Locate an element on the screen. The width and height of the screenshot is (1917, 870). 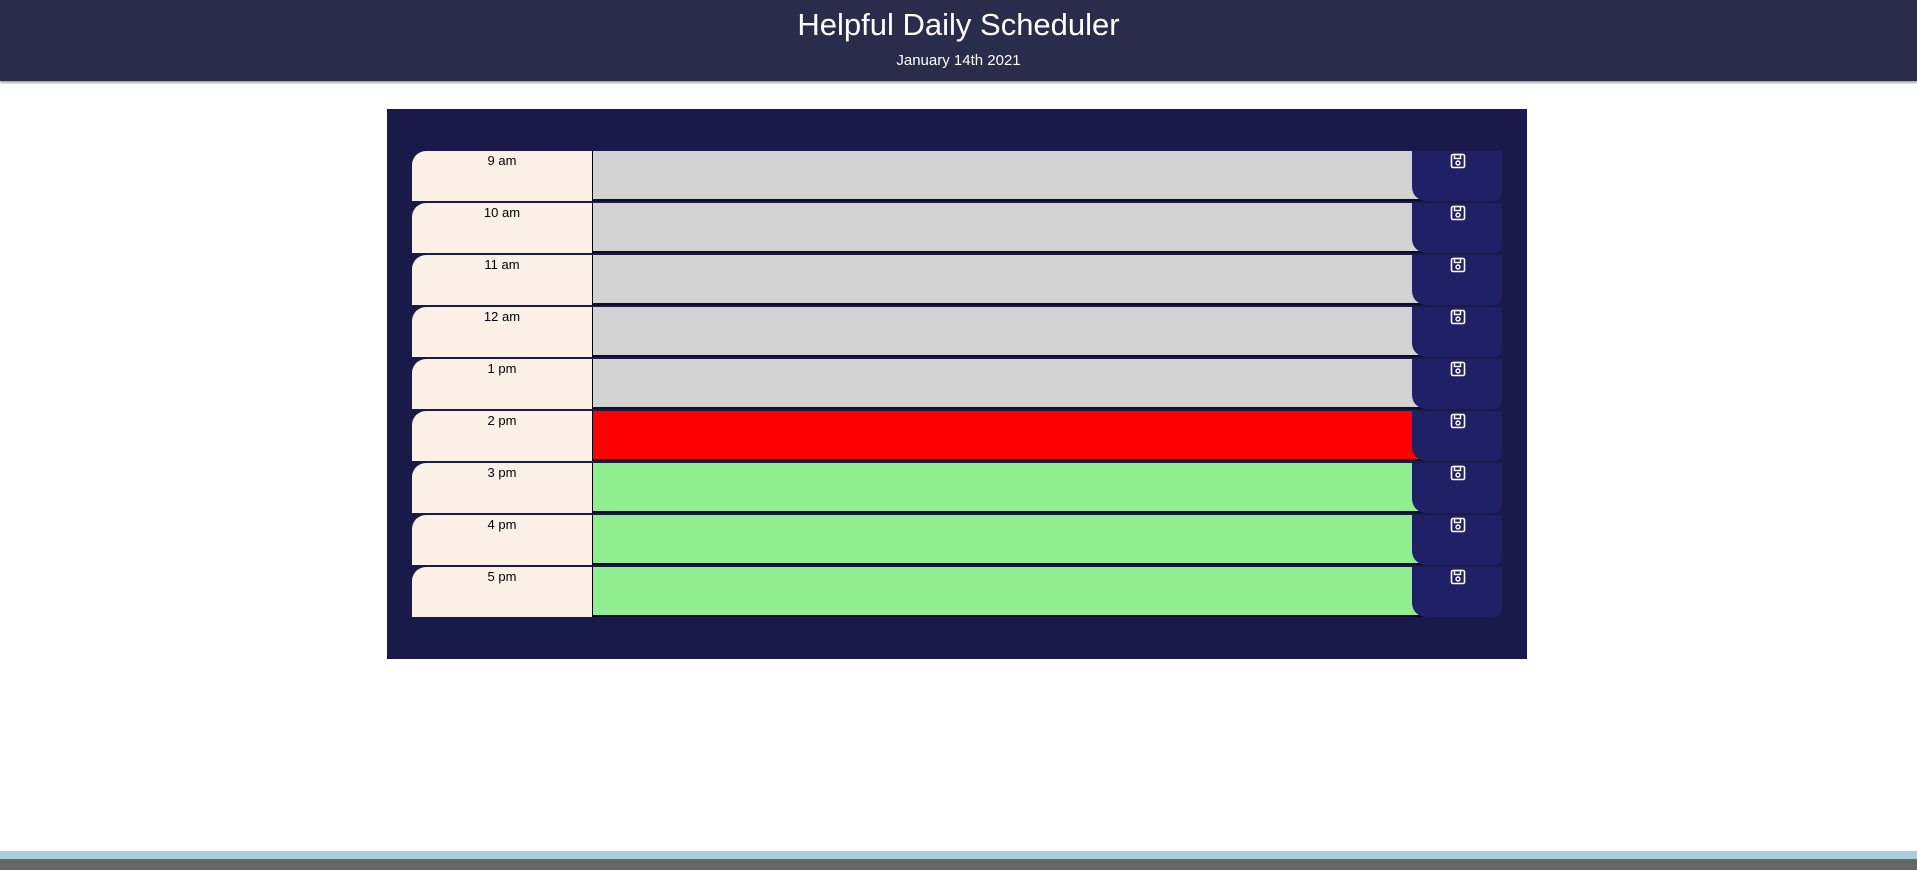
time-block-row: 9 am is located at coordinates (957, 176).